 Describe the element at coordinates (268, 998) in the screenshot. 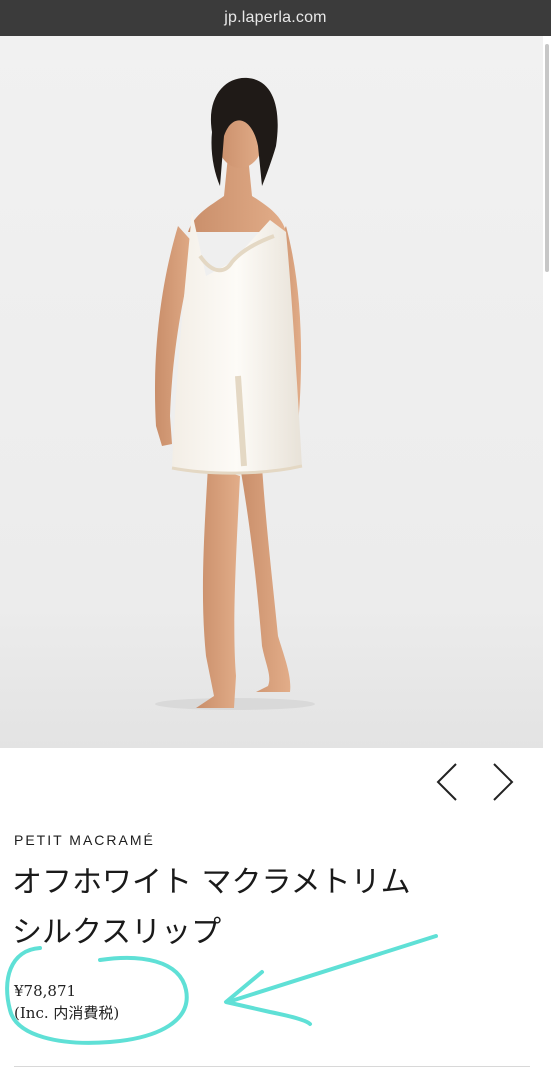

I see `annotation-arrow-head` at that location.